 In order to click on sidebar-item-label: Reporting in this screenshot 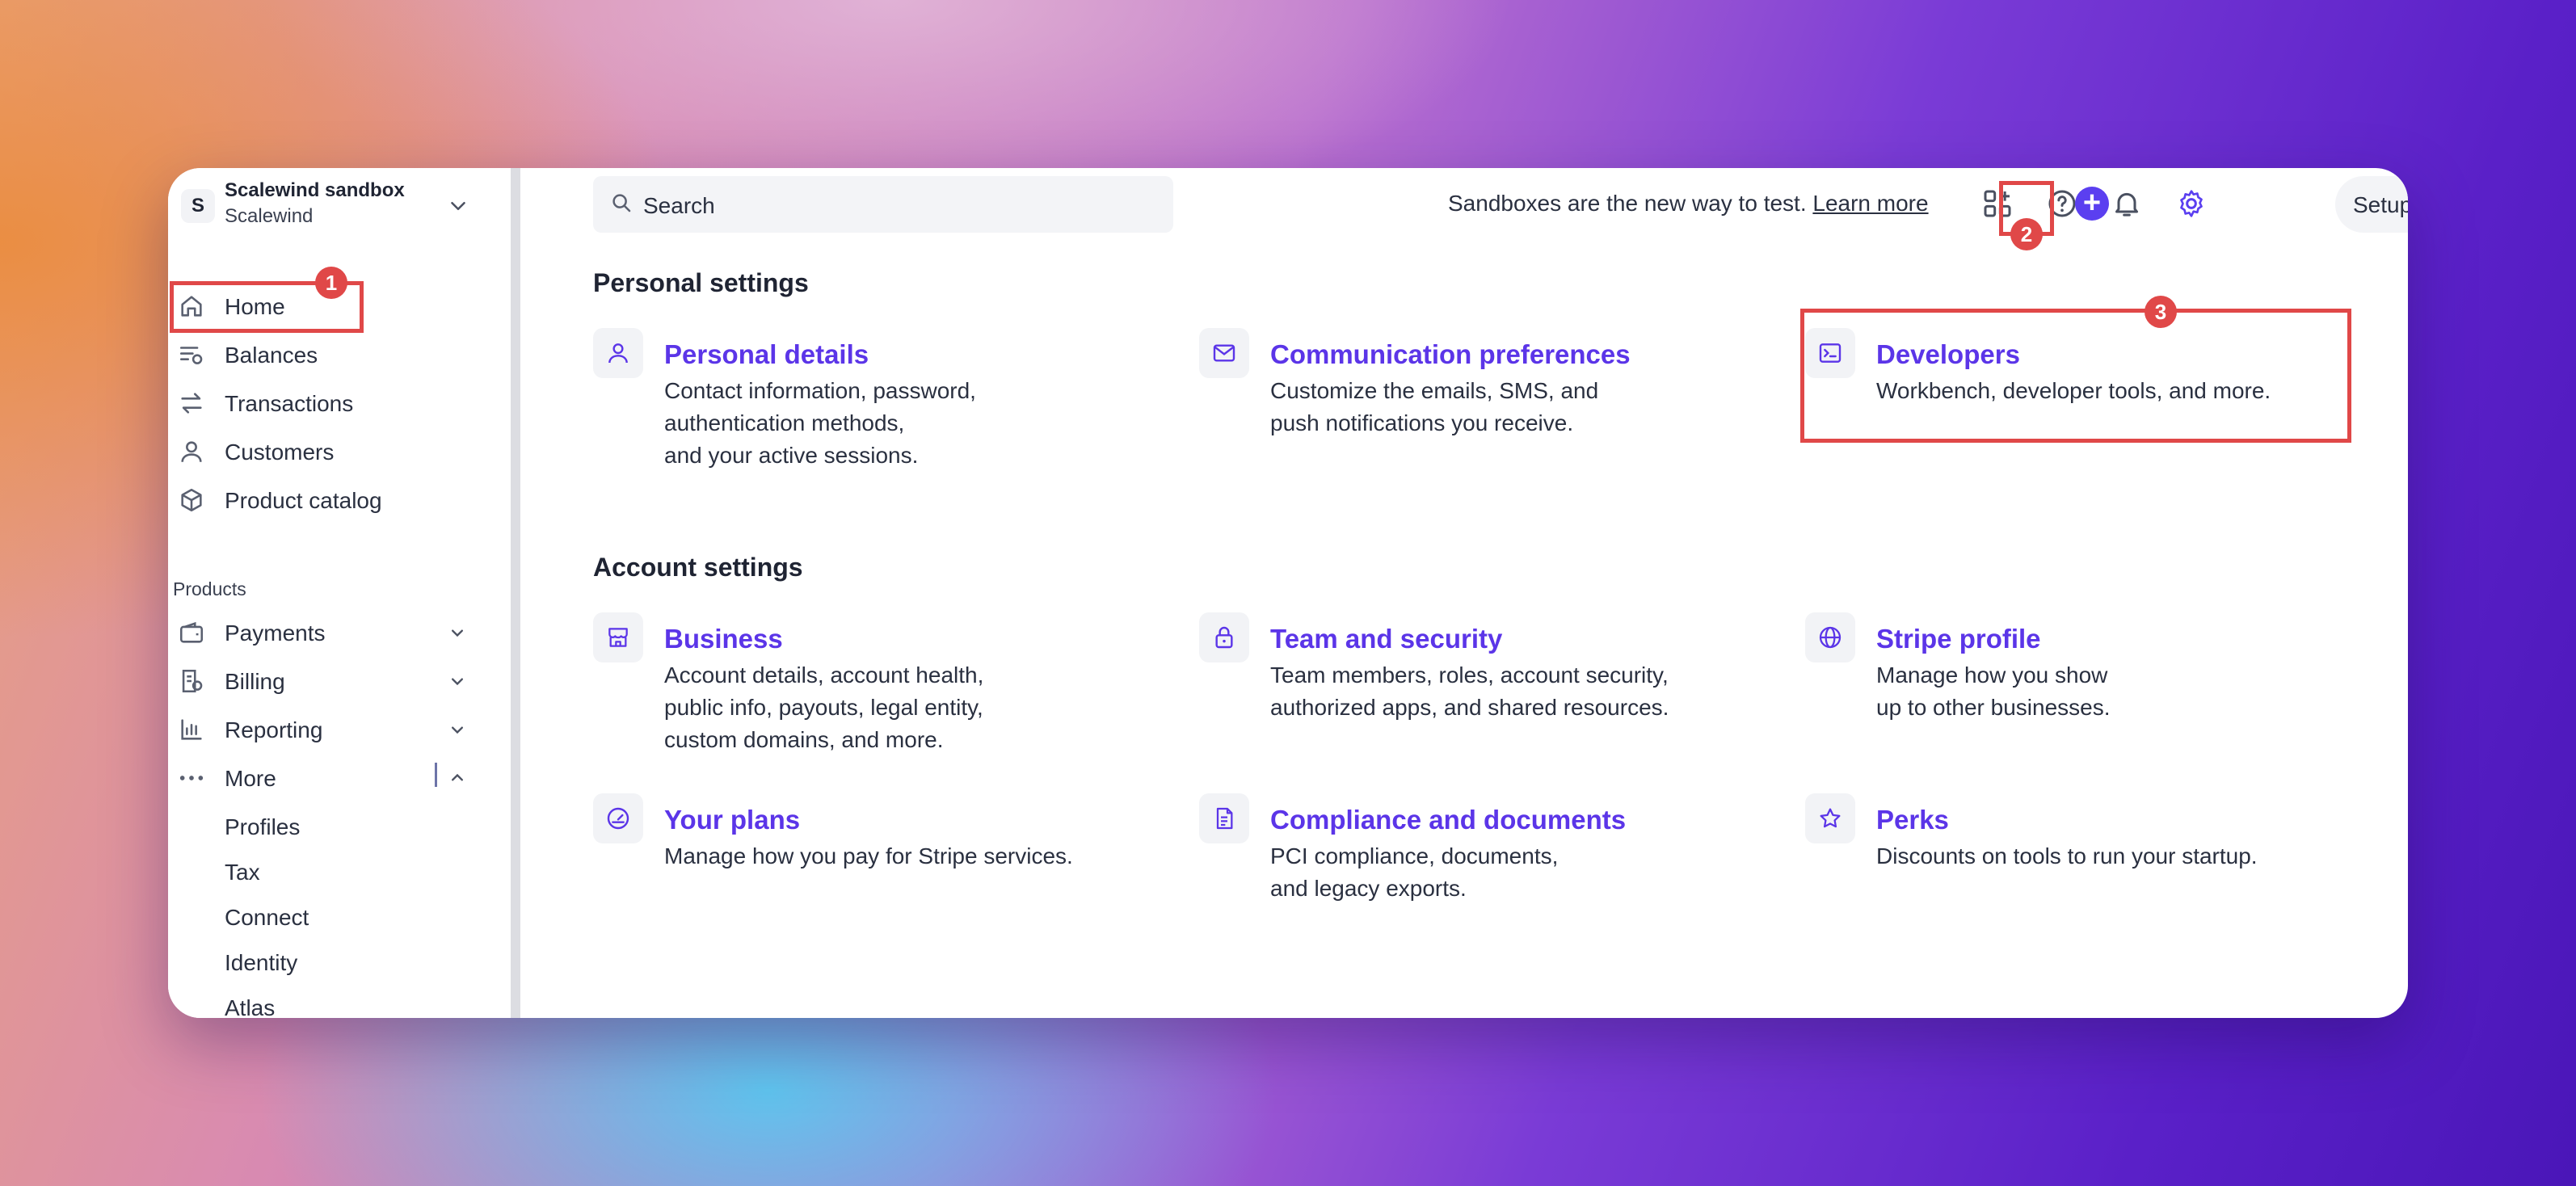, I will do `click(274, 729)`.